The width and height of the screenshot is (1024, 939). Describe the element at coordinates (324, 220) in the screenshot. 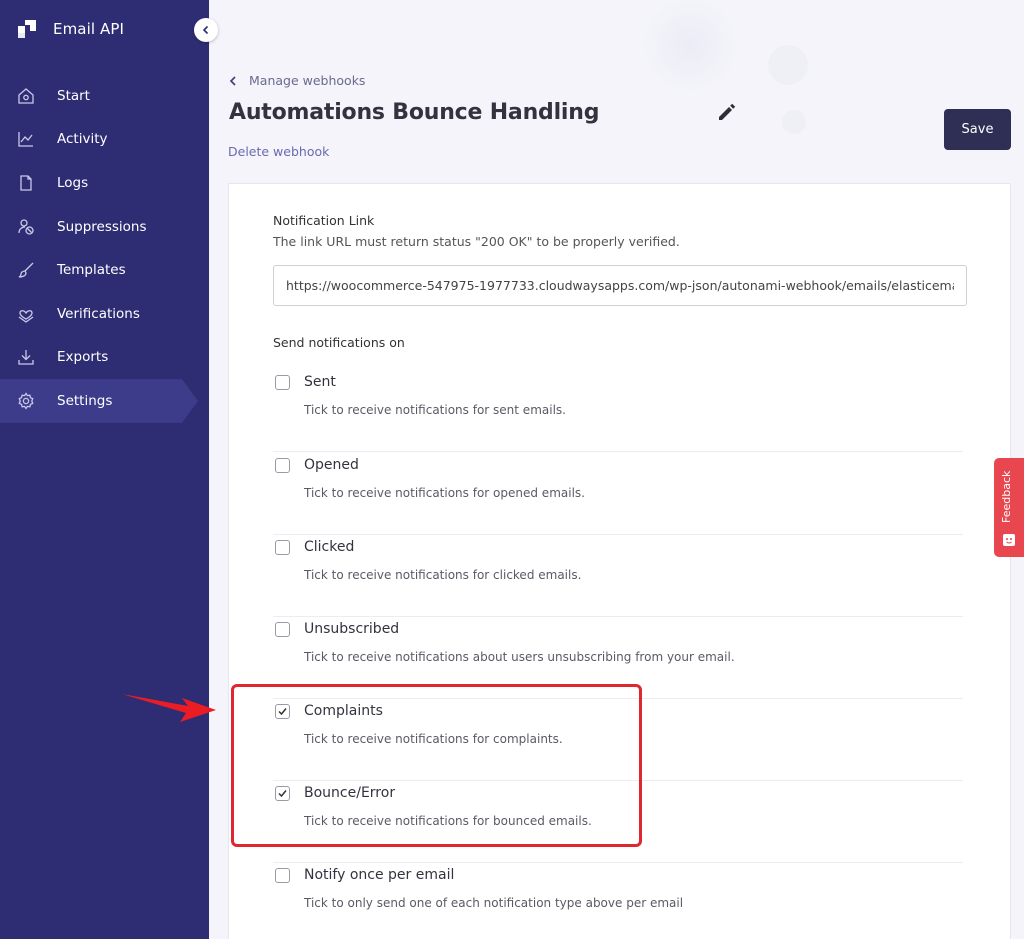

I see `notification-link-label: Notification Link` at that location.